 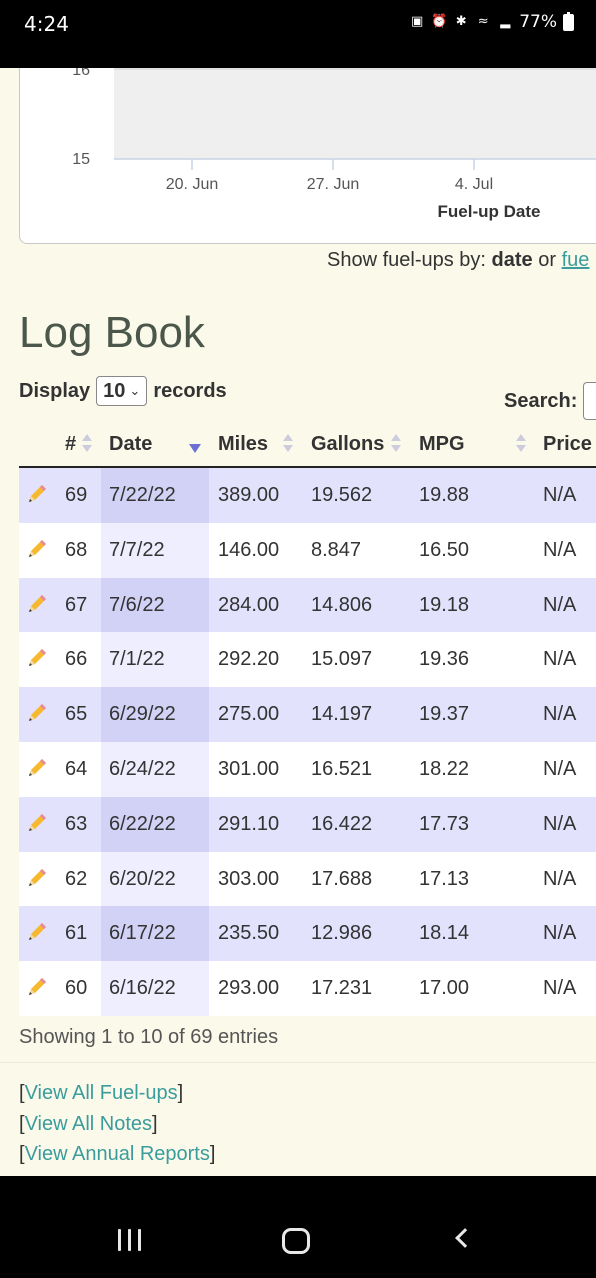 What do you see at coordinates (568, 21) in the screenshot?
I see `battery-icon` at bounding box center [568, 21].